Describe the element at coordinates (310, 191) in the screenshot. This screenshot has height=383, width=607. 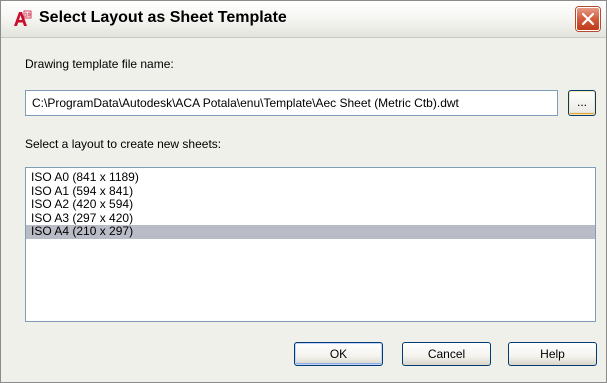
I see `list-item-iso-a1: ISO A1 (594 x 841)` at that location.